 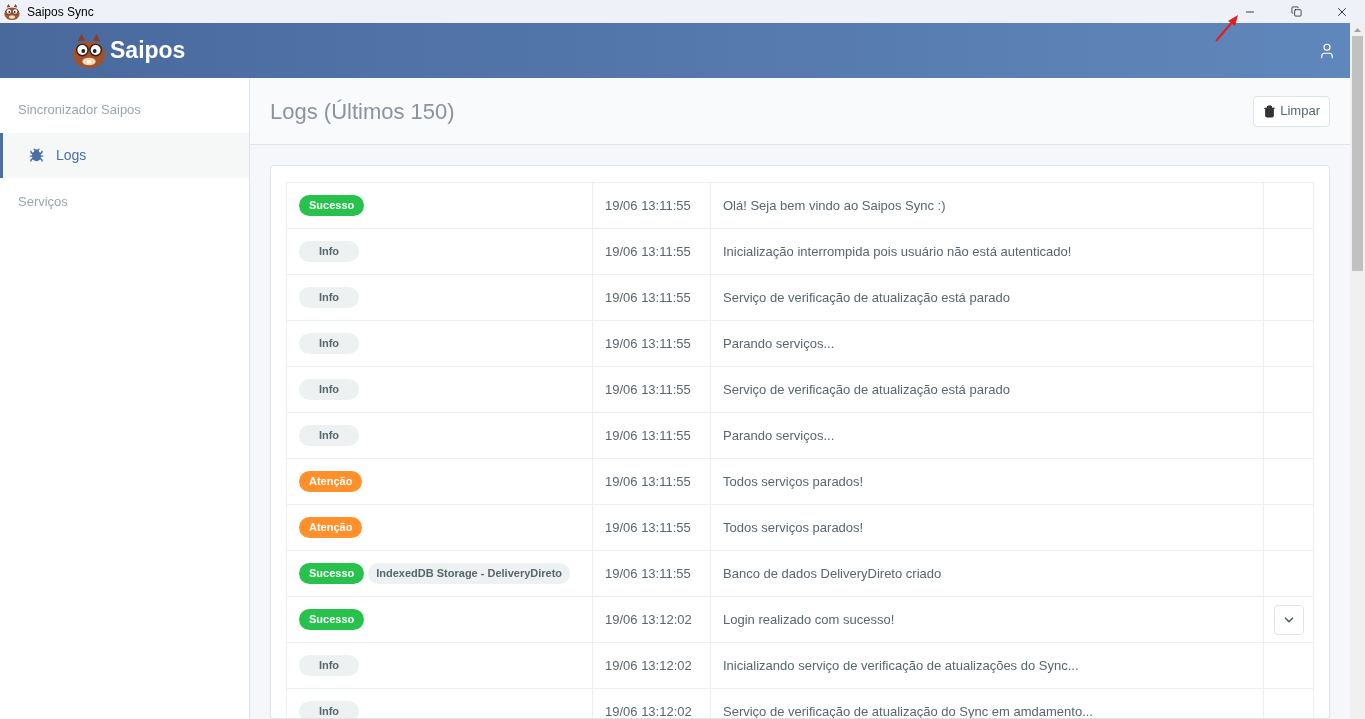 What do you see at coordinates (987, 573) in the screenshot?
I see `message-cell: Banco de dados DeliveryDireto criado` at bounding box center [987, 573].